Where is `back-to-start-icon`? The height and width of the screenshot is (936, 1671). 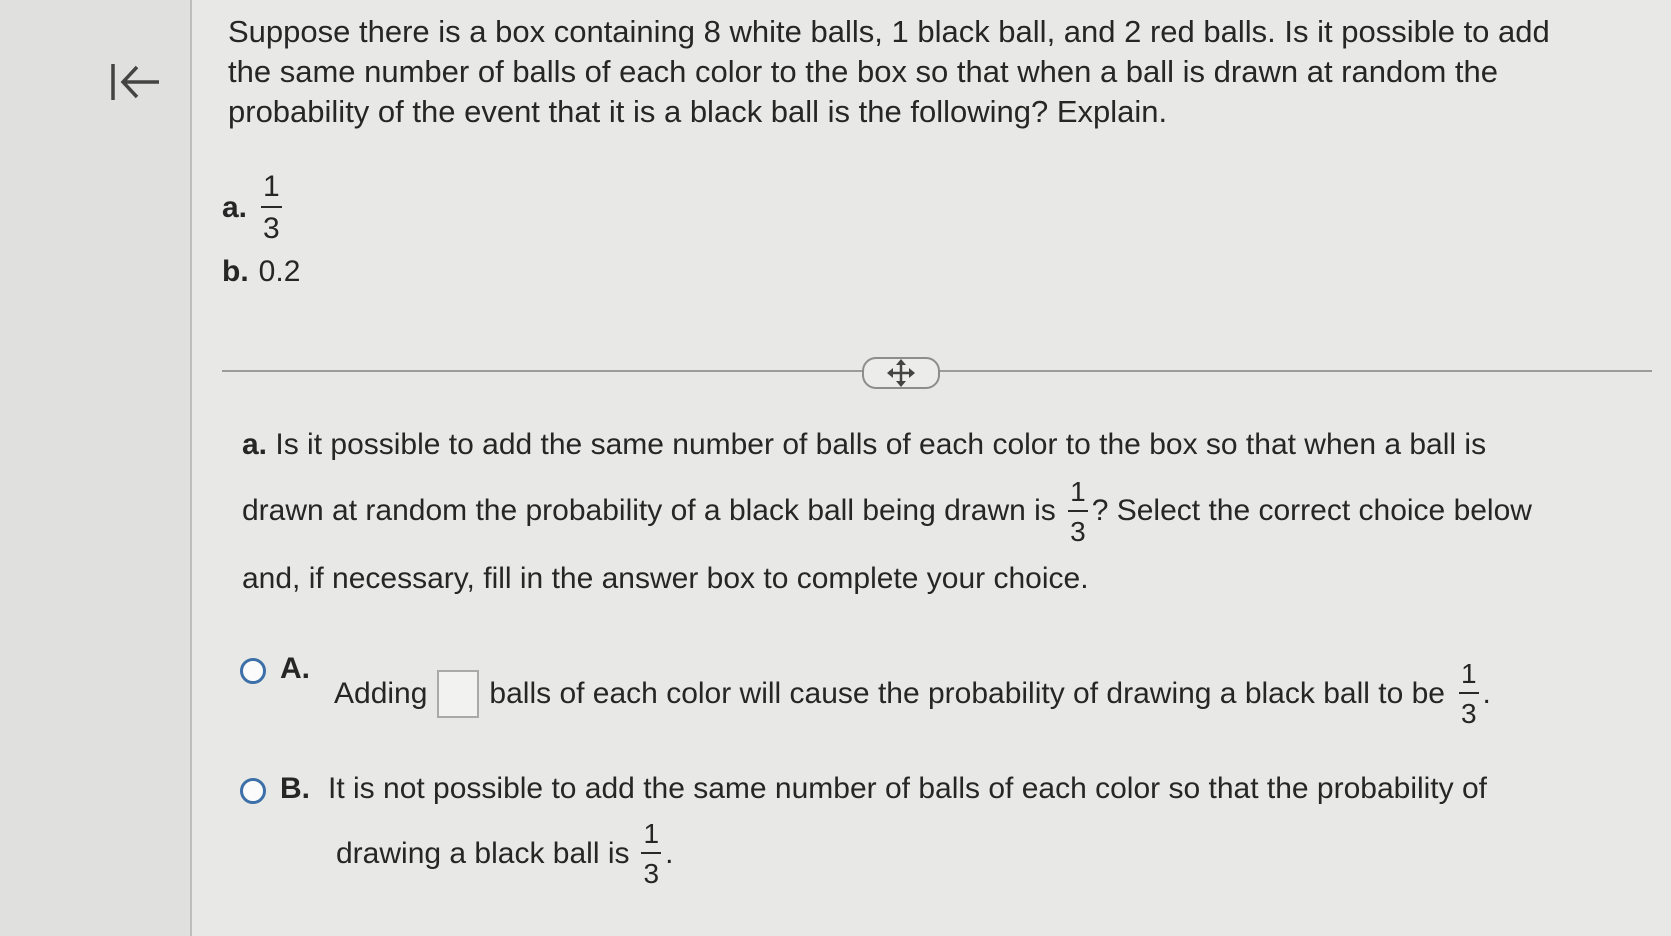
back-to-start-icon is located at coordinates (135, 82).